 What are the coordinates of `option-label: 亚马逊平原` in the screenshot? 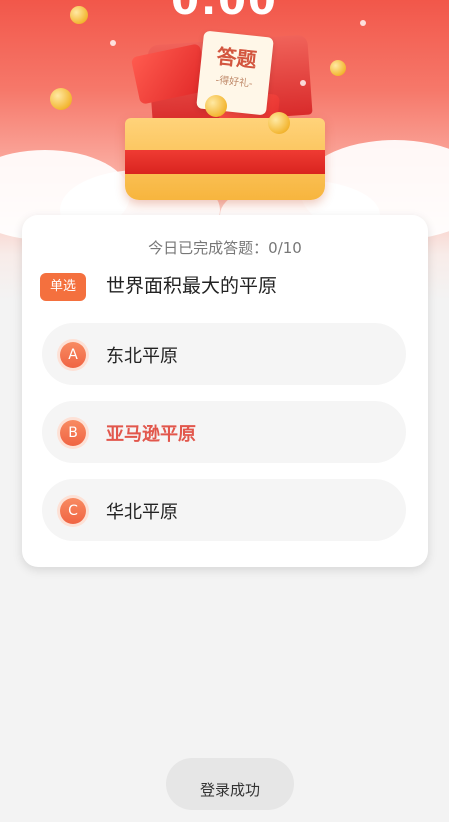 It's located at (151, 434).